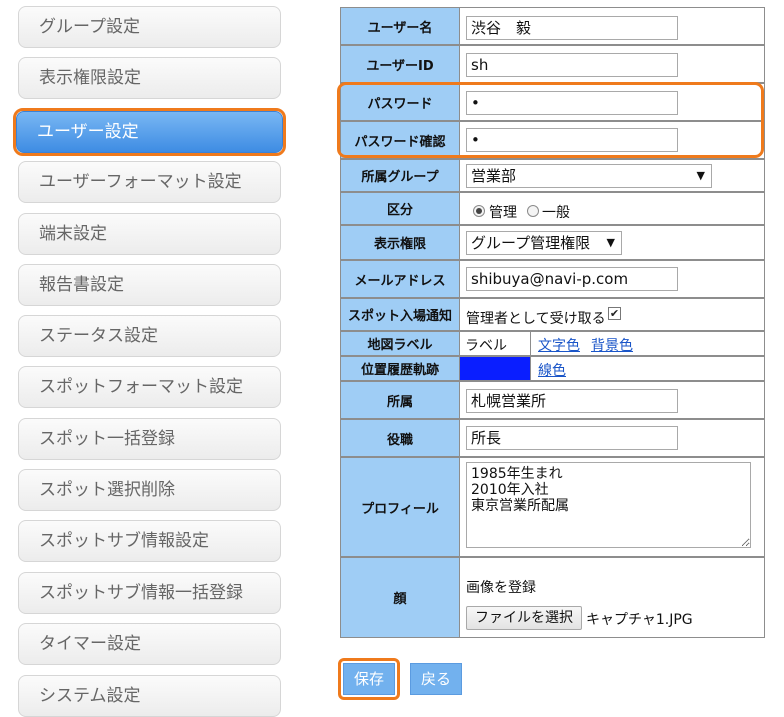  I want to click on profile-textarea: 1985年生まれ 2010年入社 東京営業所配属, so click(608, 505).